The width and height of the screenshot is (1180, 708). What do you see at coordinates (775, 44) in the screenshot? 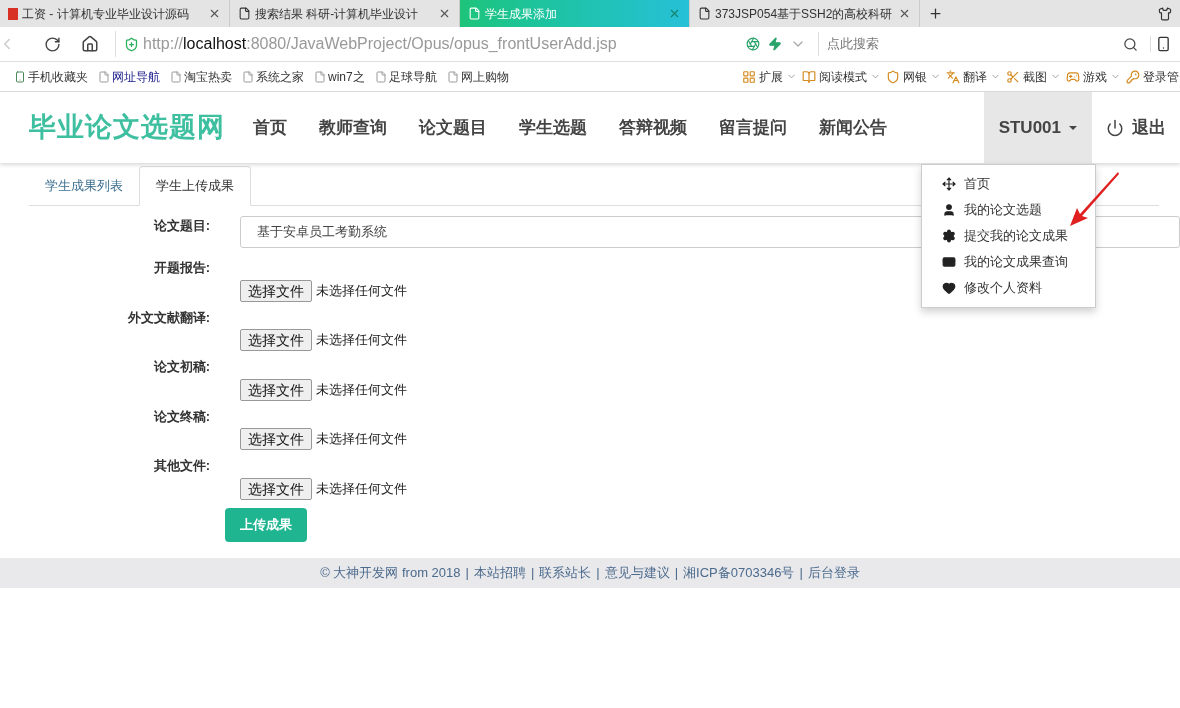
I see `lightning-icon` at bounding box center [775, 44].